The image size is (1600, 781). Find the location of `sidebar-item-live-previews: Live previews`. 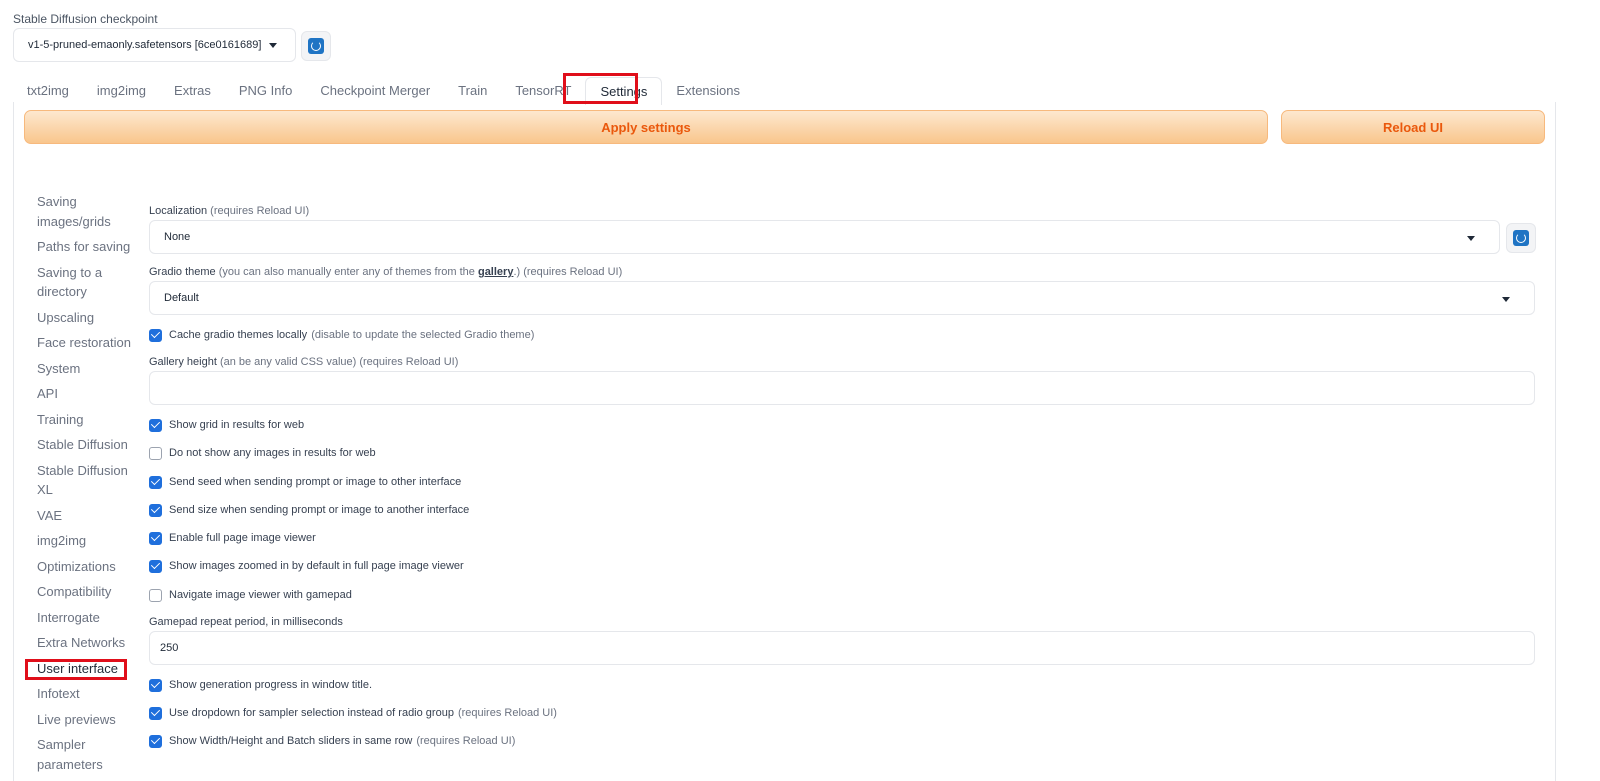

sidebar-item-live-previews: Live previews is located at coordinates (87, 720).